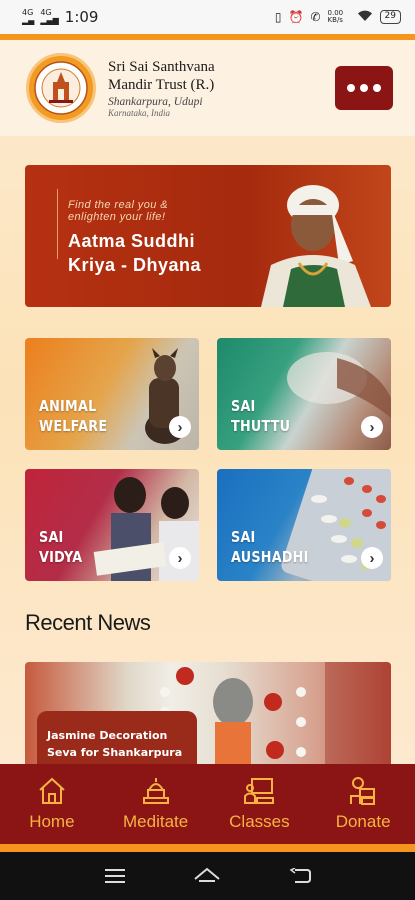 The width and height of the screenshot is (415, 900). Describe the element at coordinates (61, 88) in the screenshot. I see `trust-logo` at that location.